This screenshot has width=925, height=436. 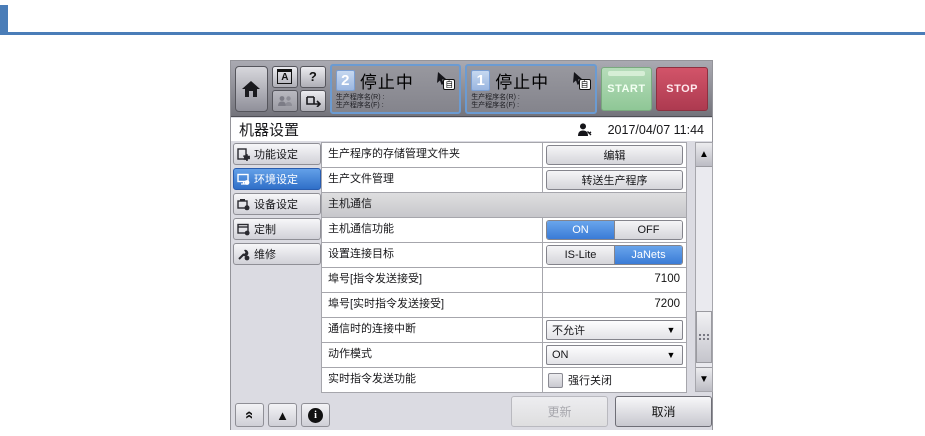 What do you see at coordinates (471, 129) in the screenshot?
I see `title-bar: 机器设置 2017/04/07 11:44` at bounding box center [471, 129].